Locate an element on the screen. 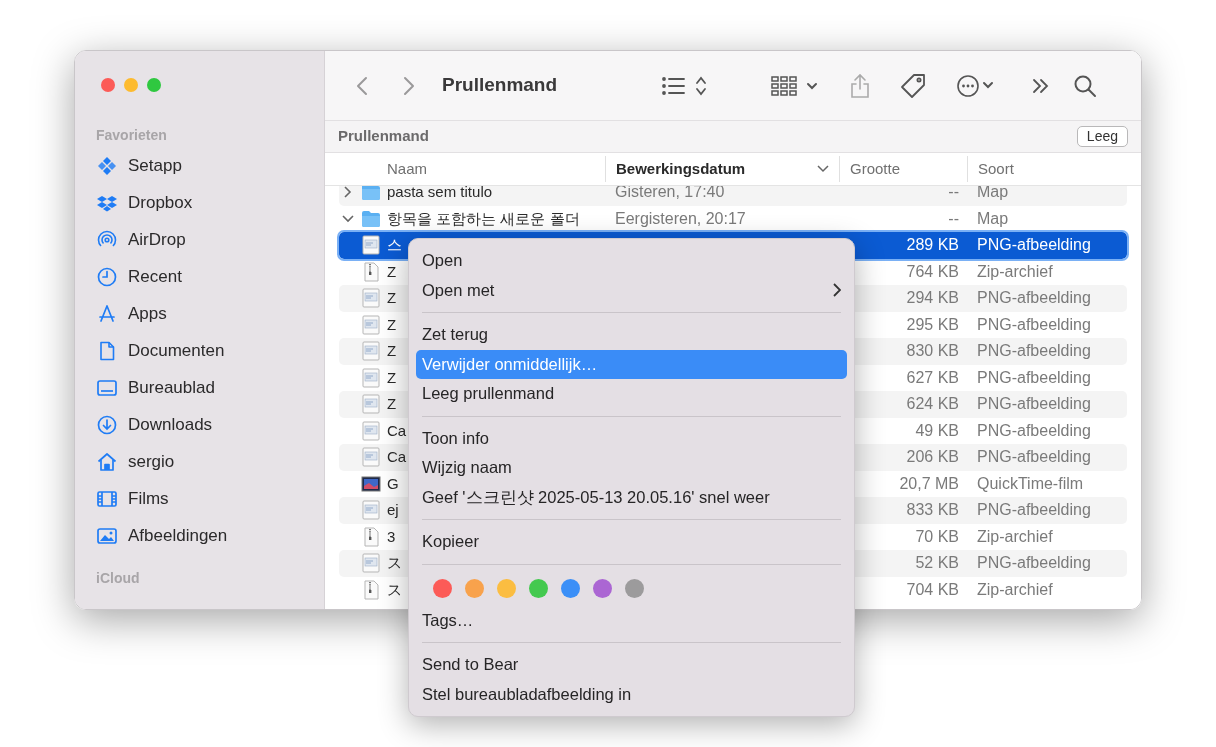  file-name: 3 is located at coordinates (391, 536).